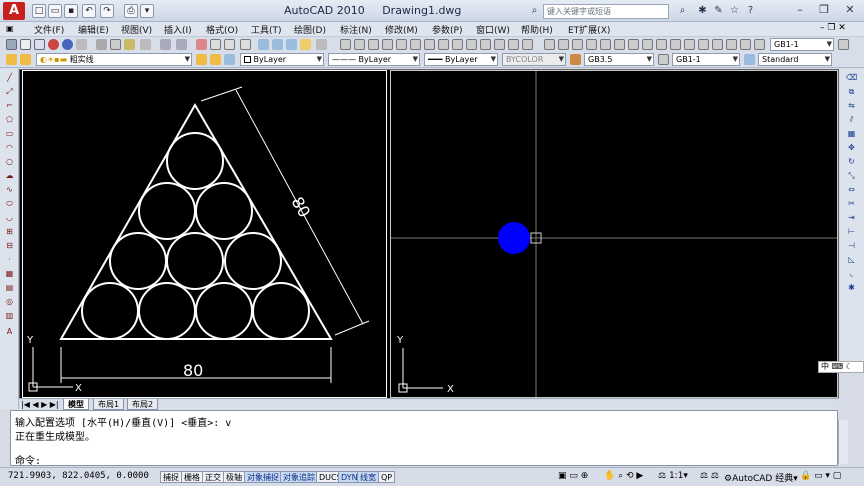 This screenshot has height=486, width=864. Describe the element at coordinates (107, 11) in the screenshot. I see `redo-icon: ↷` at that location.